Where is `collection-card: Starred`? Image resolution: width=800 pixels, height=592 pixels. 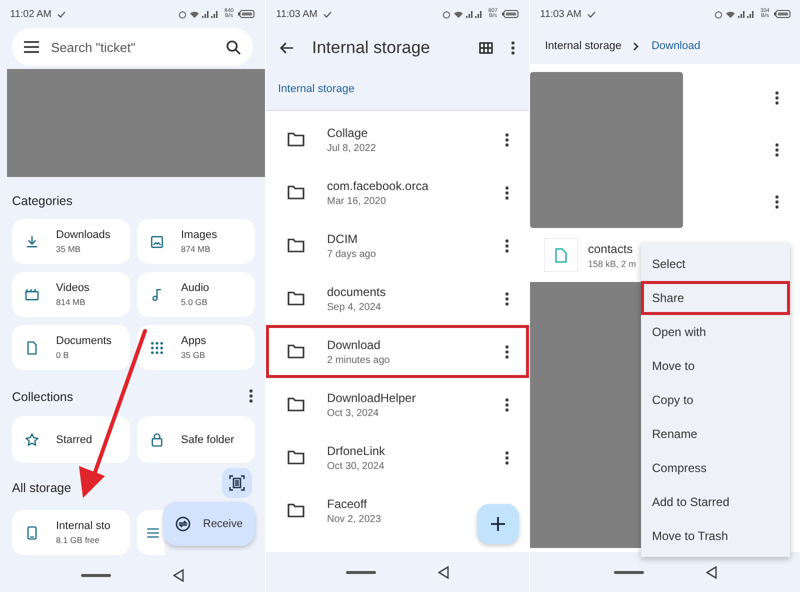 collection-card: Starred is located at coordinates (71, 439).